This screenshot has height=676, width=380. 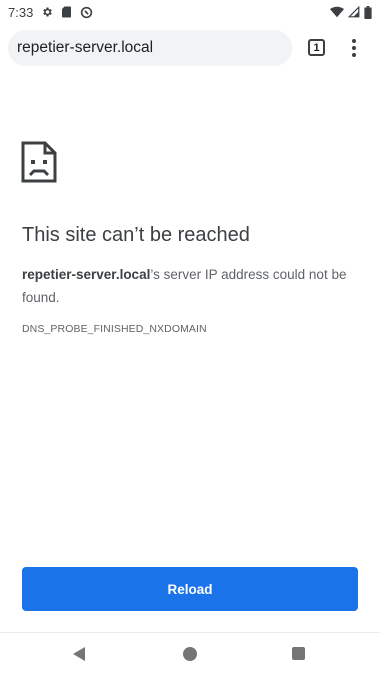 What do you see at coordinates (368, 12) in the screenshot?
I see `battery-icon` at bounding box center [368, 12].